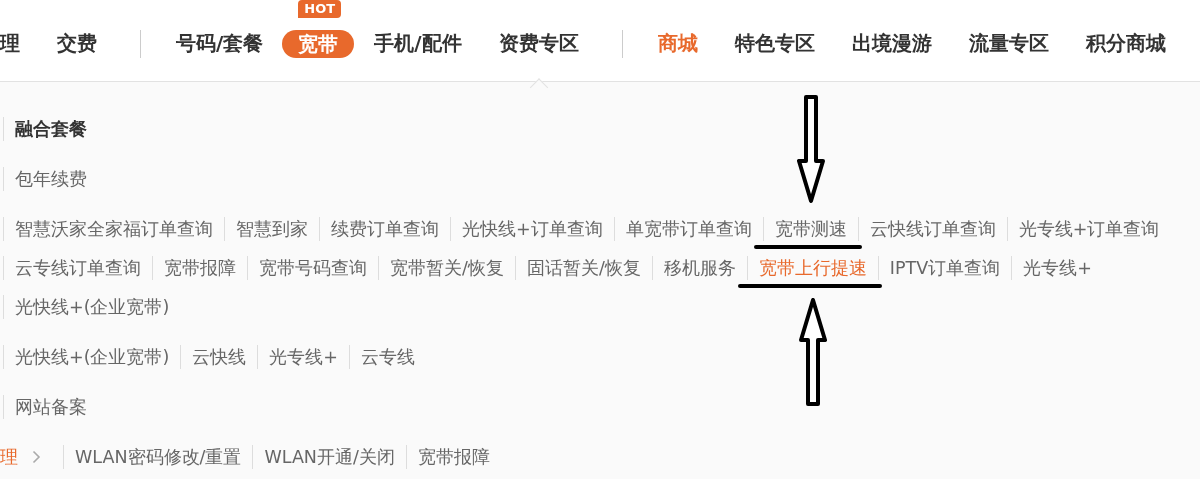 The width and height of the screenshot is (1200, 479). Describe the element at coordinates (1008, 43) in the screenshot. I see `nav-link: 流量专区` at that location.